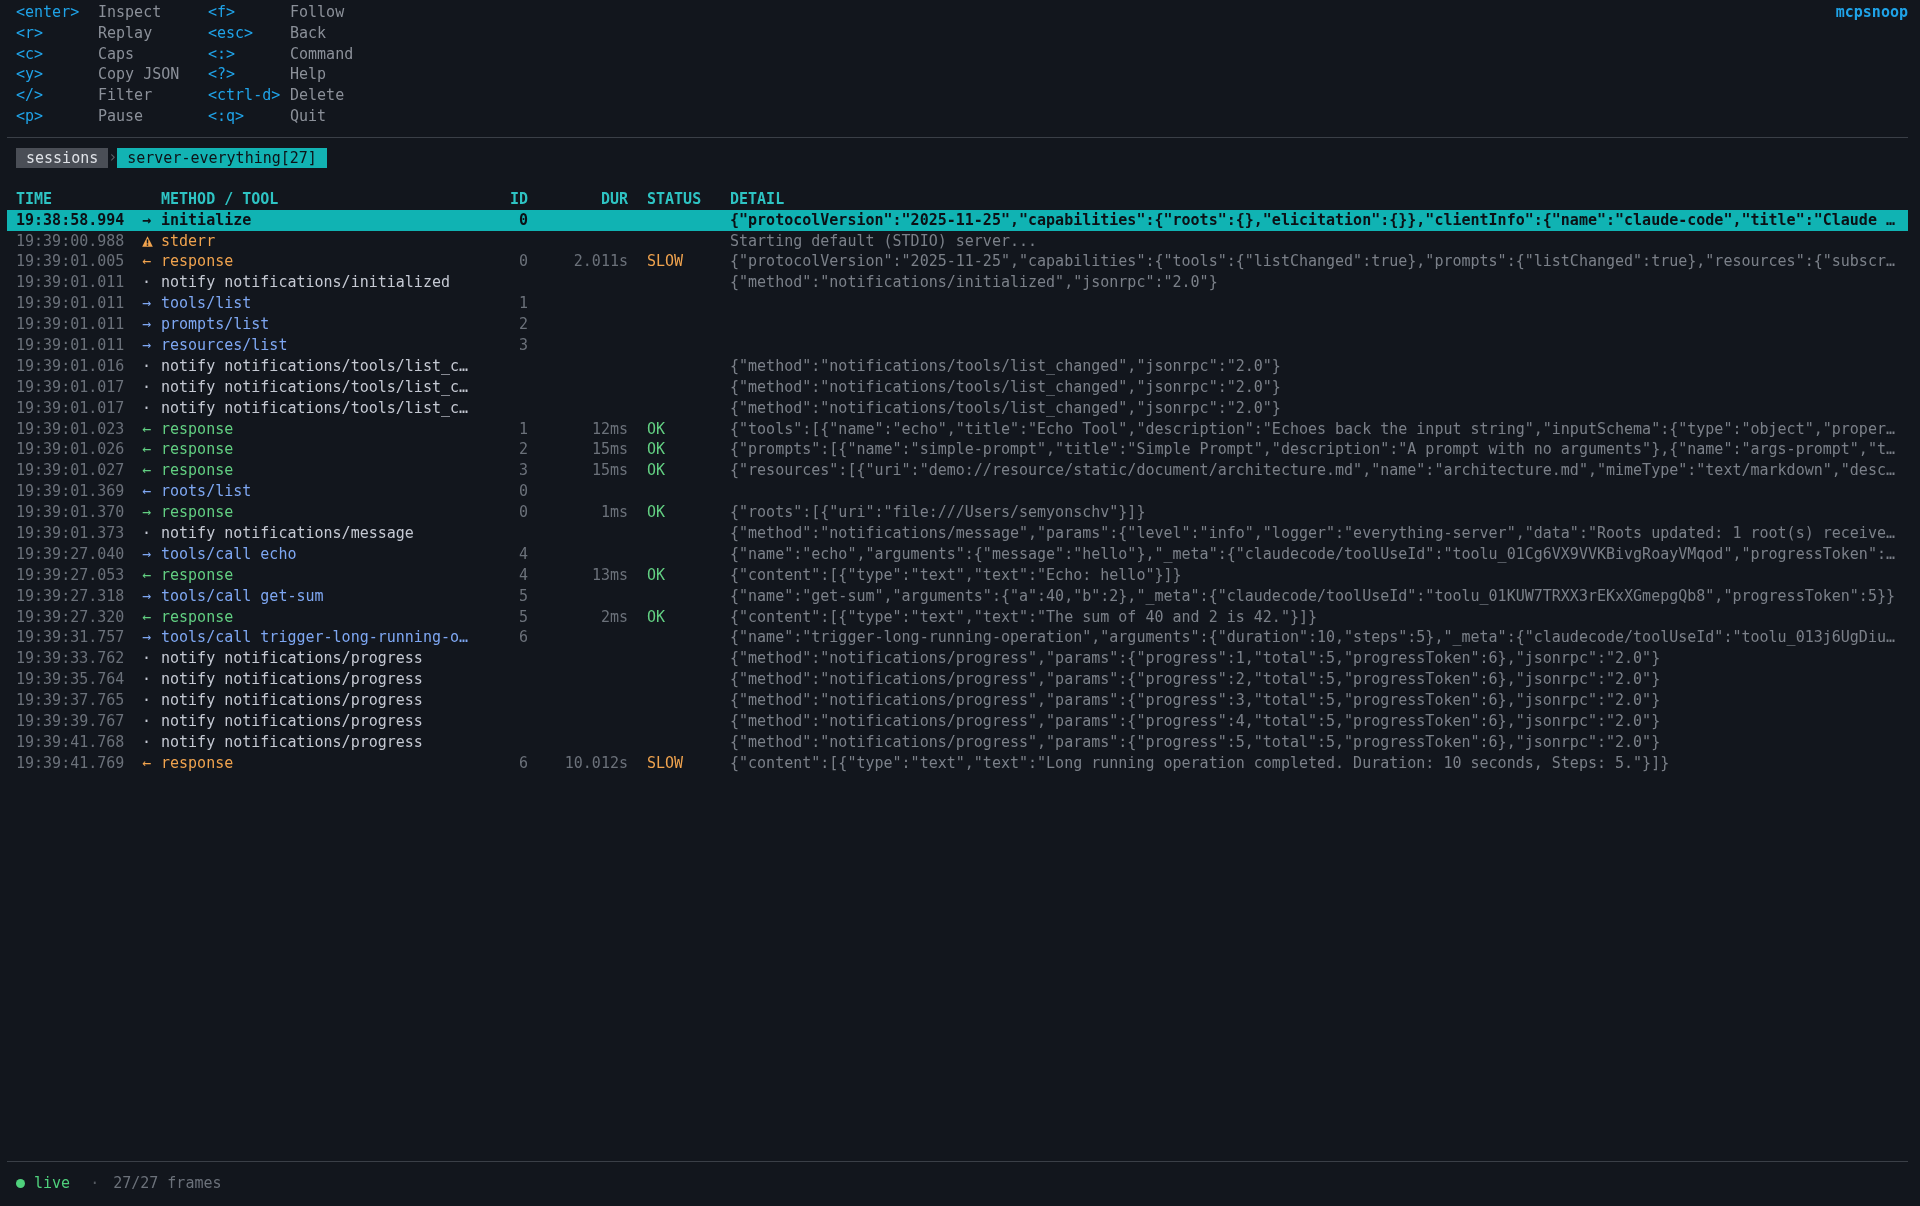  Describe the element at coordinates (957, 659) in the screenshot. I see `table-row: 19:39:33.762 · notify notifications/progress {"method":"notifications/progress","params":{"progress":1,"total":5,"progressToken":6},"jsonrpc":"2.0"}` at that location.